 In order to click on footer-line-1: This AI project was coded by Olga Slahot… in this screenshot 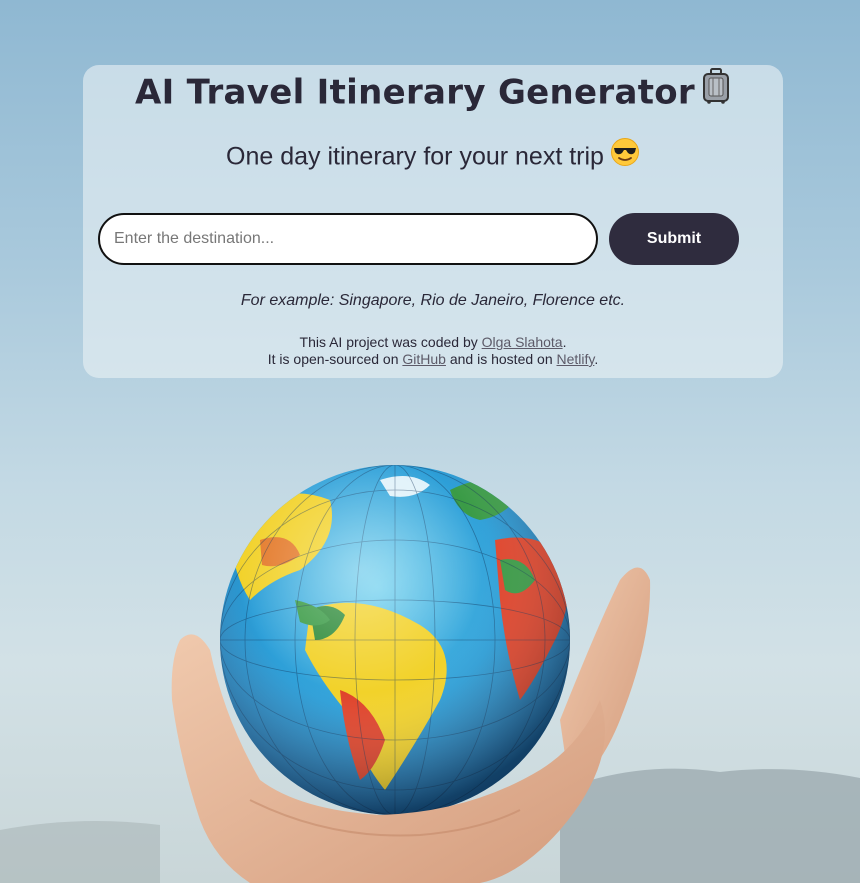, I will do `click(433, 342)`.